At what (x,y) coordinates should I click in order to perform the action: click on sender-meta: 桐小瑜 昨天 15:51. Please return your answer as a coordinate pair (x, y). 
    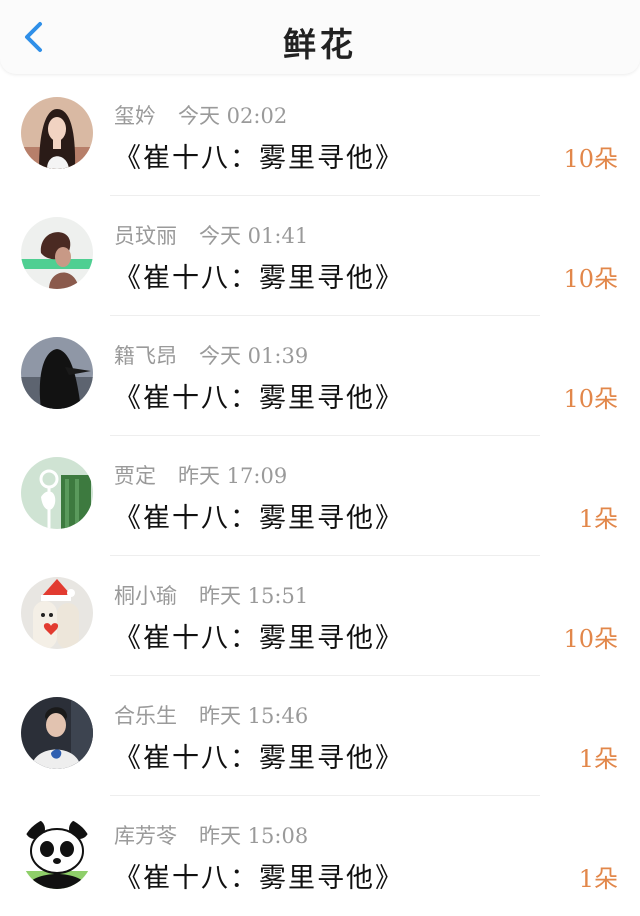
    Looking at the image, I should click on (211, 595).